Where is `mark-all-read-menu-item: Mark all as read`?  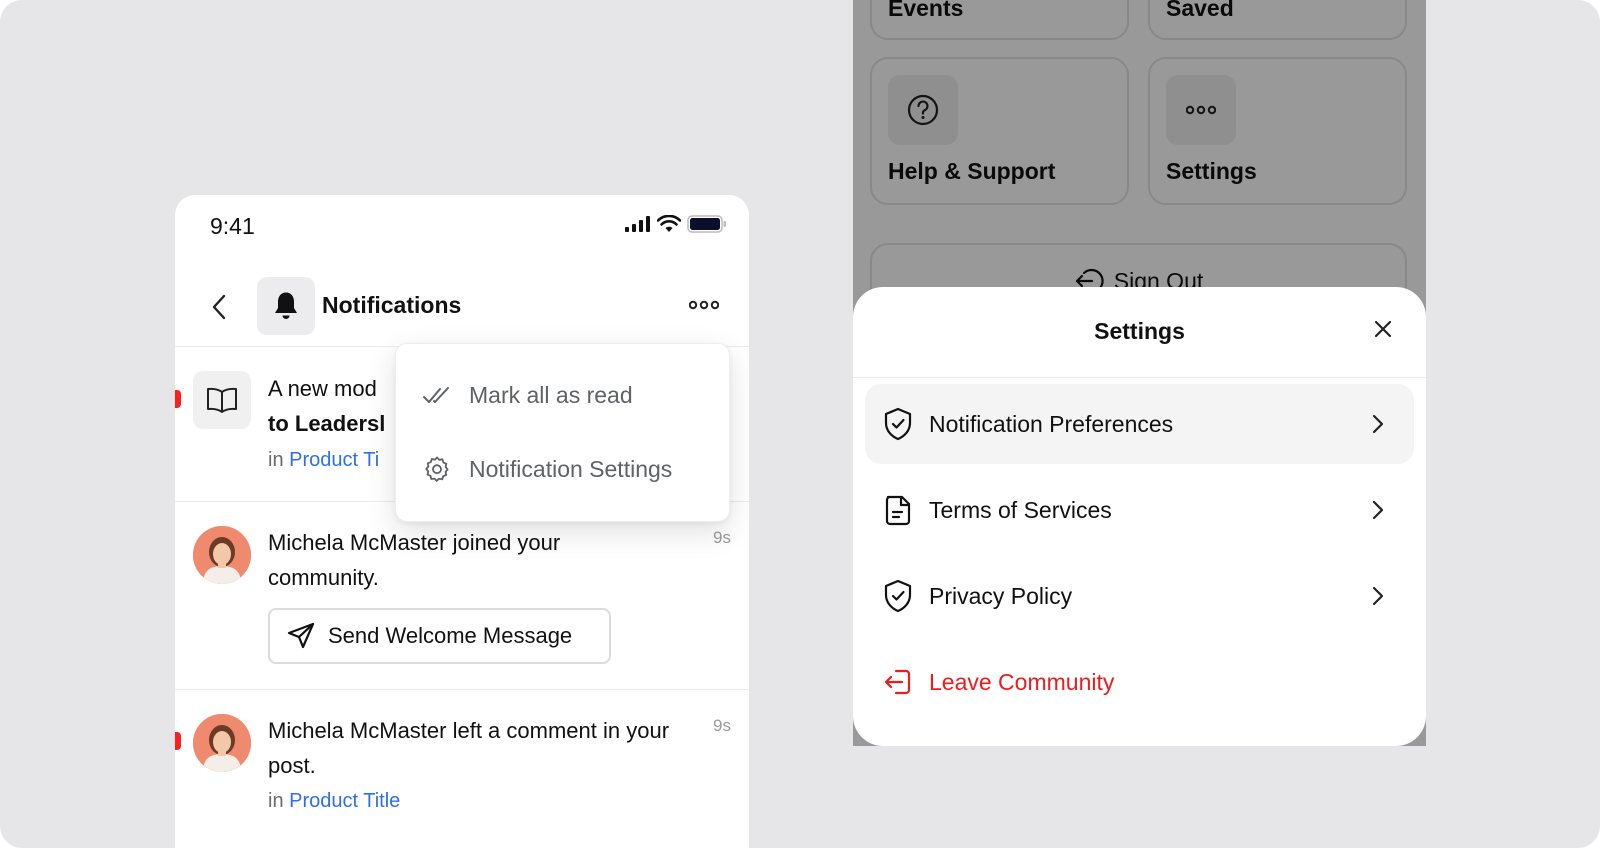 mark-all-read-menu-item: Mark all as read is located at coordinates (527, 395).